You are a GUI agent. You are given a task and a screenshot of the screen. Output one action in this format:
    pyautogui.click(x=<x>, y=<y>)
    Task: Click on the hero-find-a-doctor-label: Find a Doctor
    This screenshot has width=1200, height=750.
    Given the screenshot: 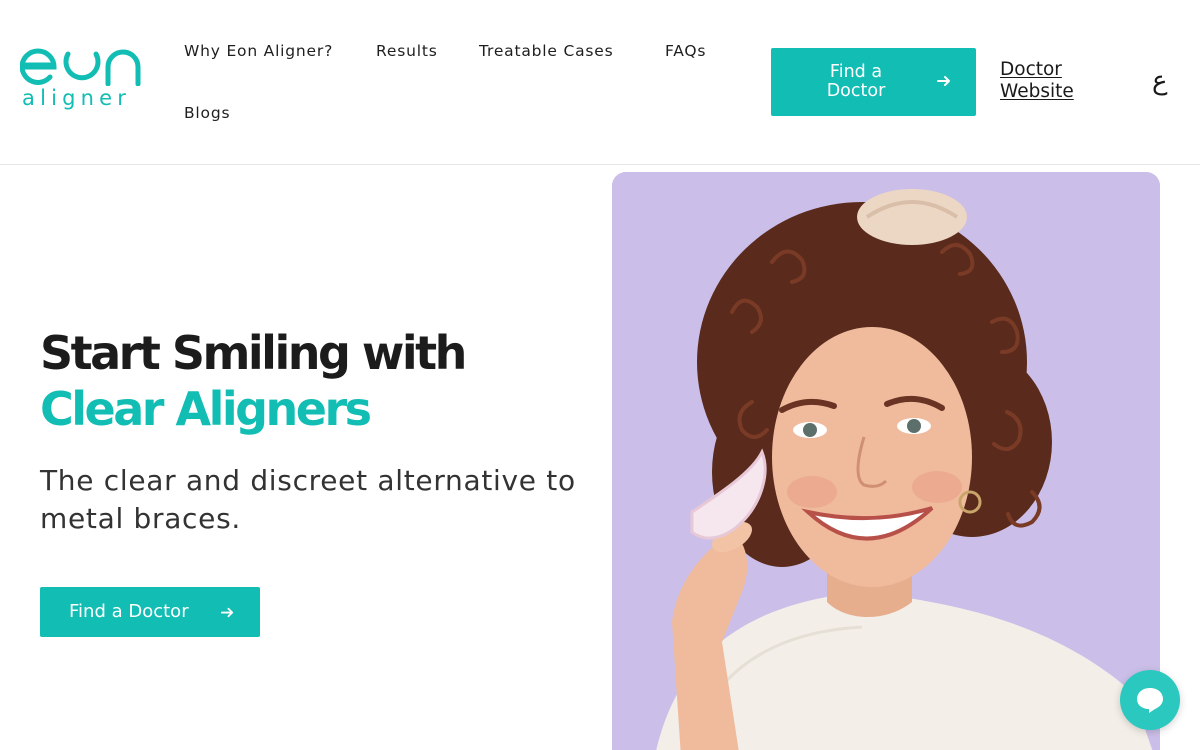 What is the action you would take?
    pyautogui.click(x=129, y=611)
    